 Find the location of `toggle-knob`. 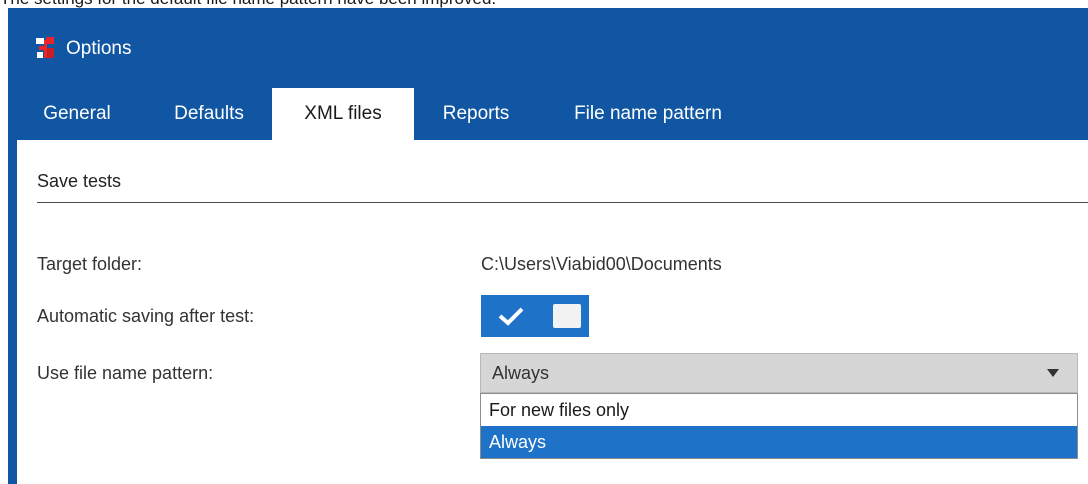

toggle-knob is located at coordinates (567, 316).